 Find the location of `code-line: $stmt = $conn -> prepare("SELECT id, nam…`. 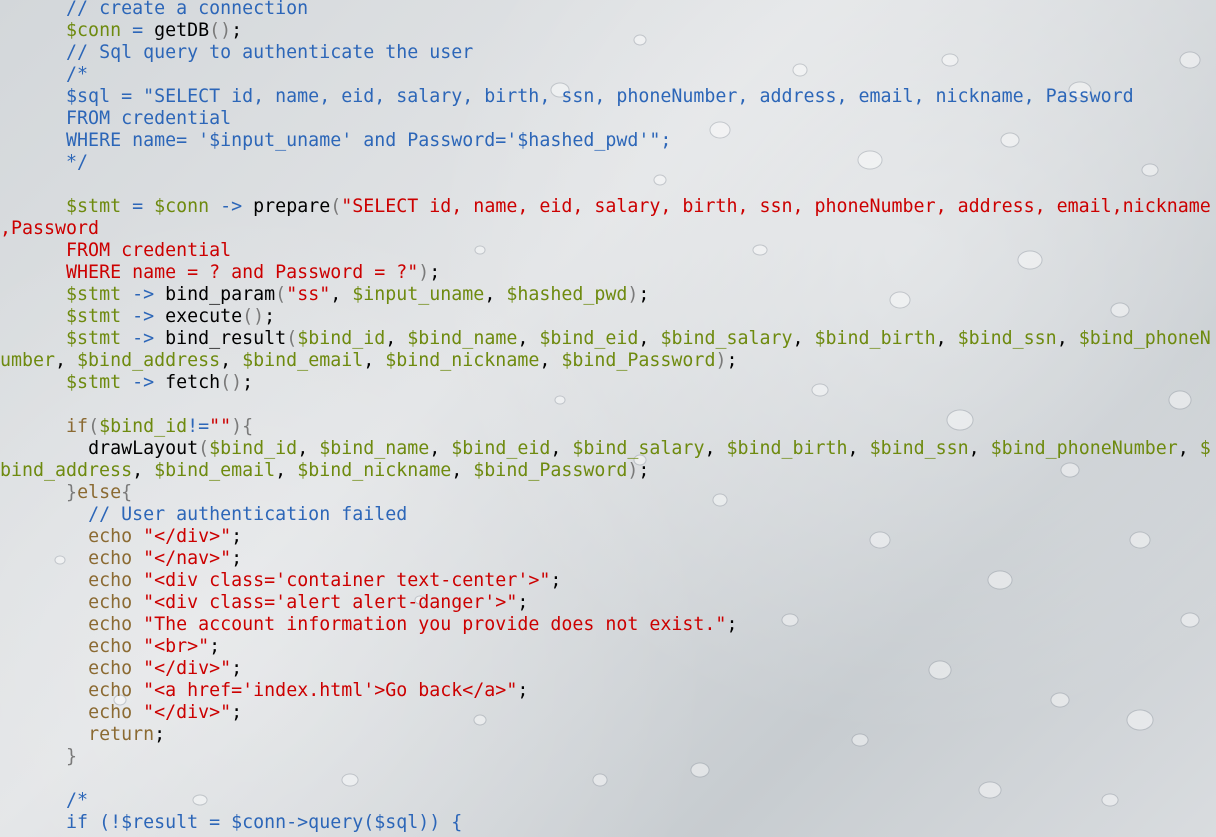

code-line: $stmt = $conn -> prepare("SELECT id, nam… is located at coordinates (608, 207).